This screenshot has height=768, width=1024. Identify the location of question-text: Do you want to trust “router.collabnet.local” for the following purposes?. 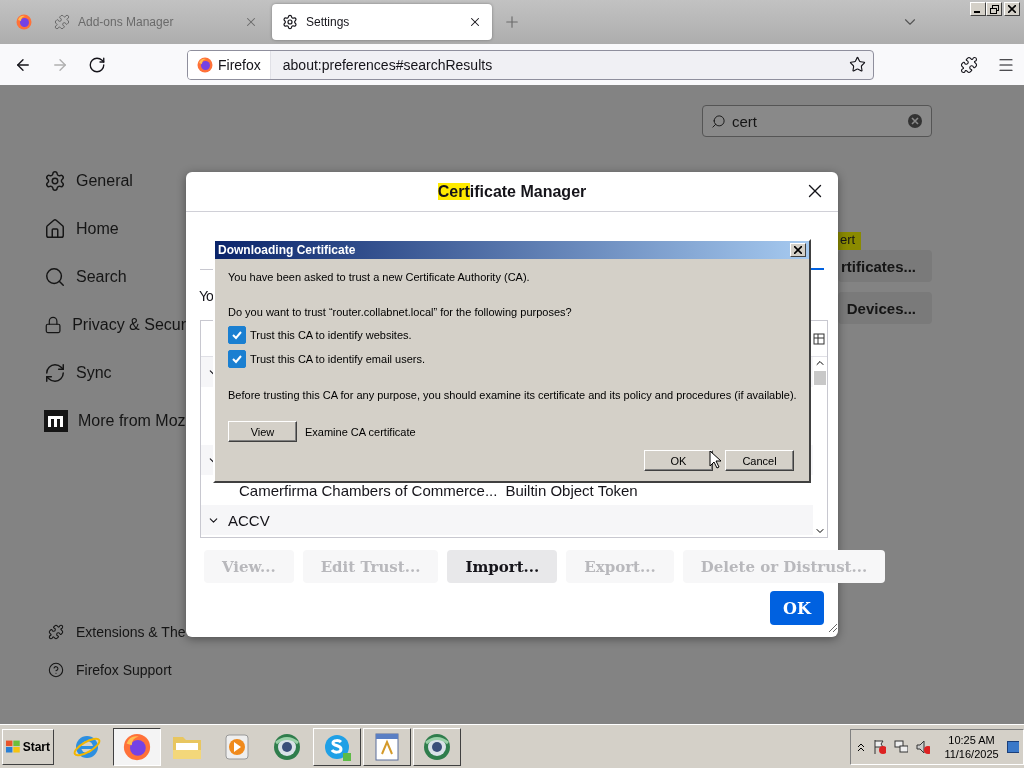
(400, 312).